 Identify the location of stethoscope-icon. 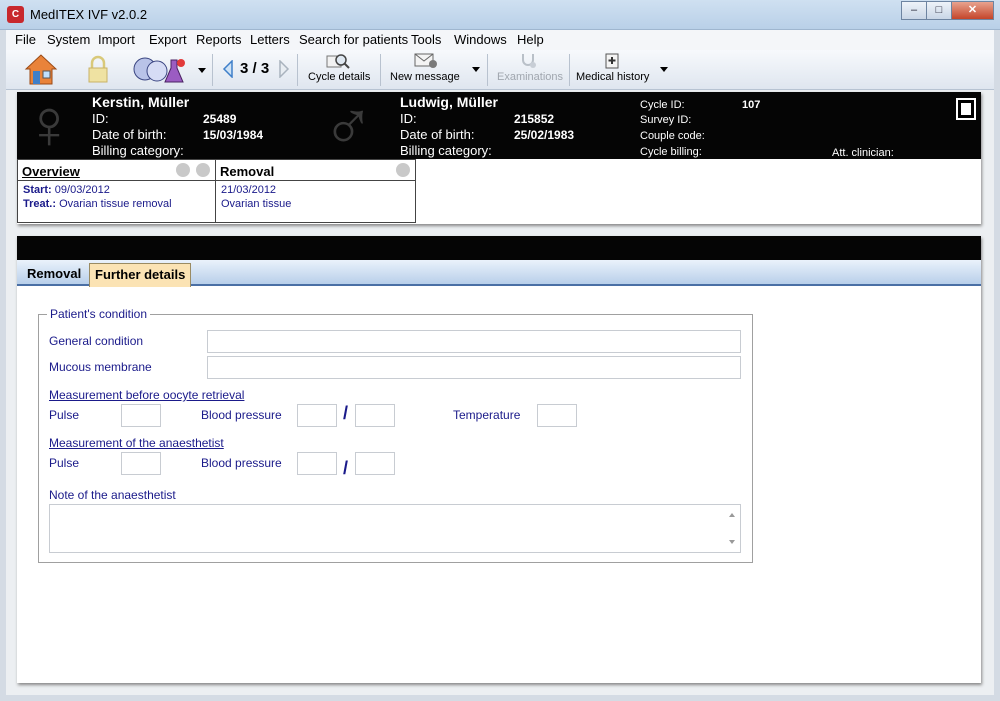
(529, 61).